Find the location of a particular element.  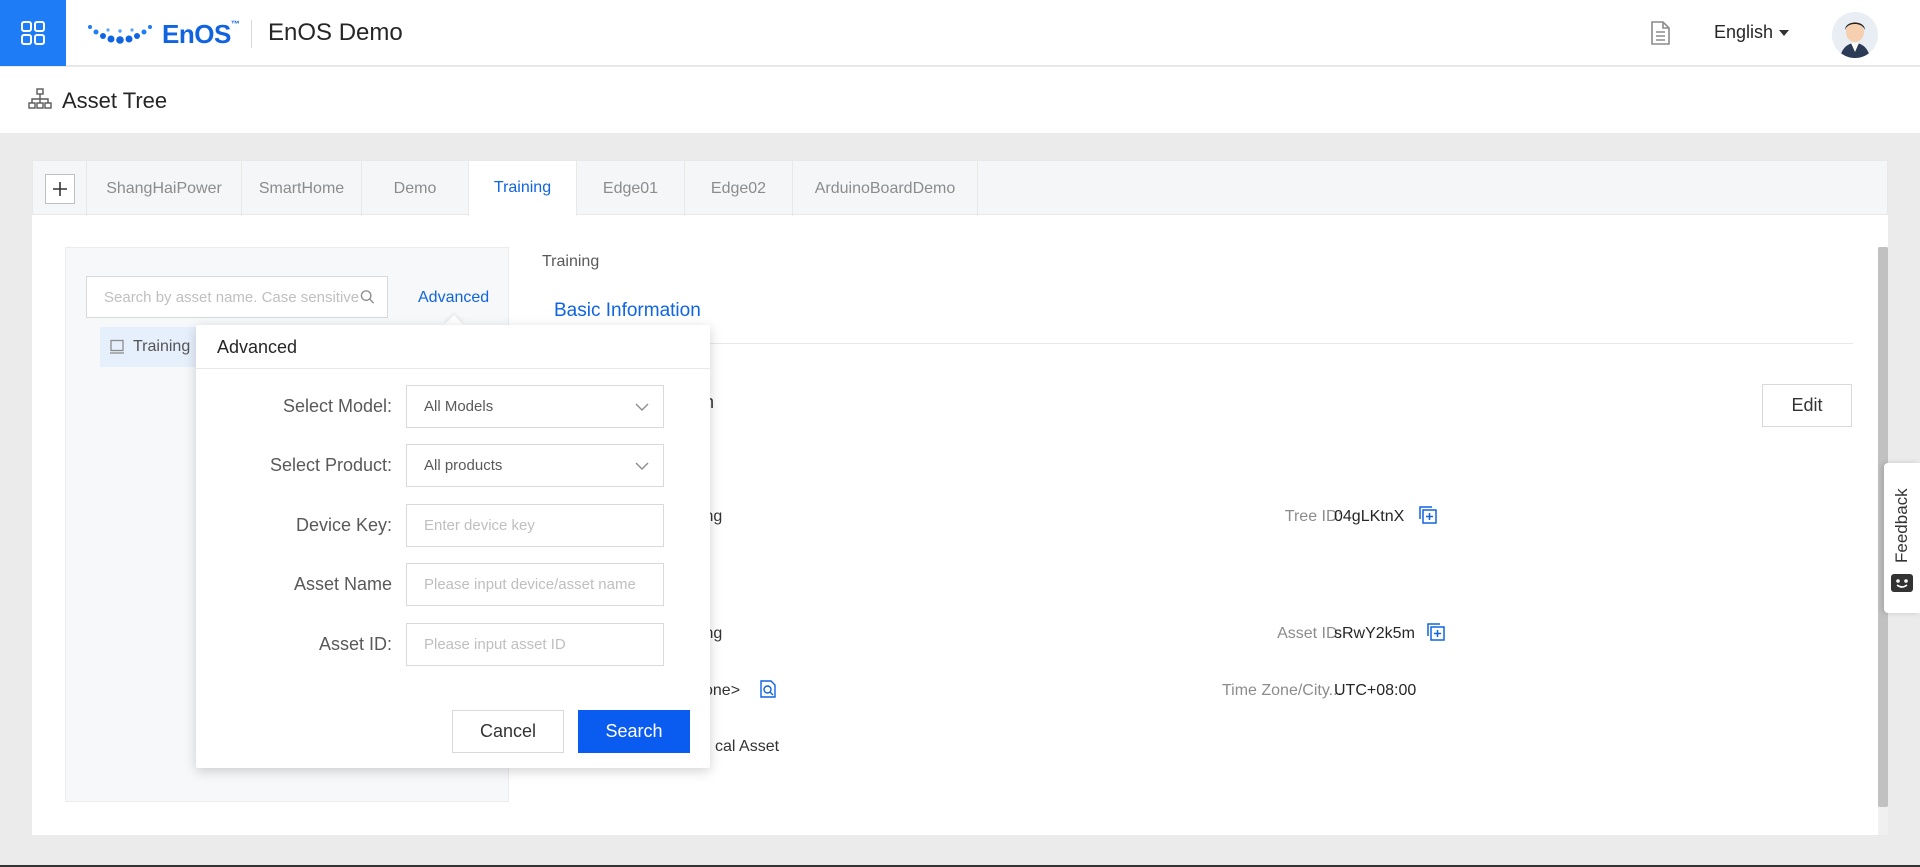

device-key-label: Device Key: is located at coordinates (343, 525).